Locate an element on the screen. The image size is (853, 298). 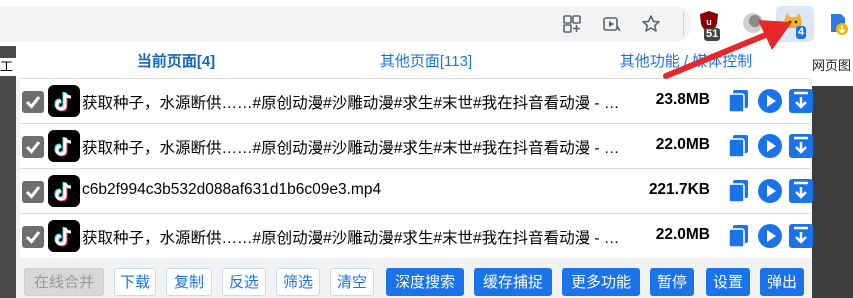
pause-button: 暂停 is located at coordinates (672, 282).